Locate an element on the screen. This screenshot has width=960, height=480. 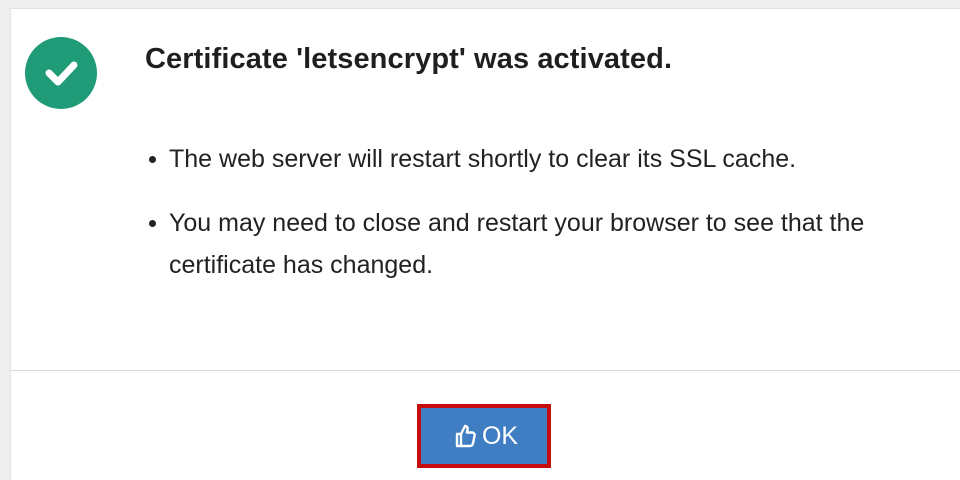
dialog-title: Certificate 'letsencrypt' was activated. is located at coordinates (409, 59).